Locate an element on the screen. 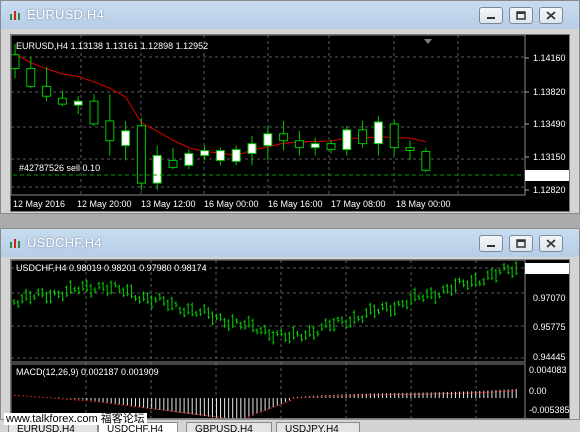 Image resolution: width=580 pixels, height=432 pixels. price-axis-label: 0.98174 is located at coordinates (549, 269).